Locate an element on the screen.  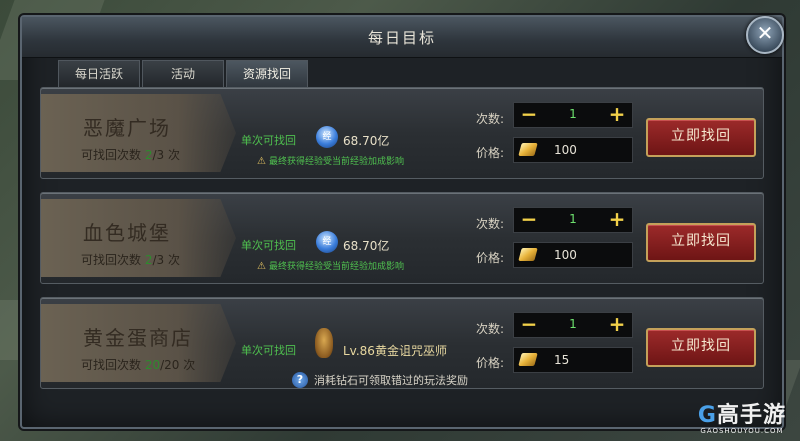
price-display: 15 is located at coordinates (573, 360).